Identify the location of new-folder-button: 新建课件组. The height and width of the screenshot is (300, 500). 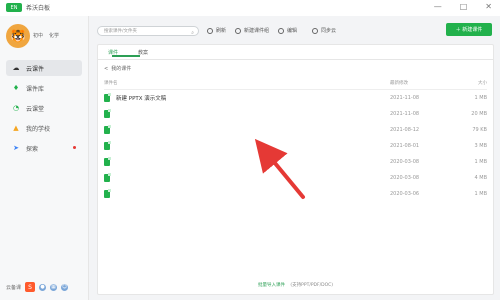
(252, 30).